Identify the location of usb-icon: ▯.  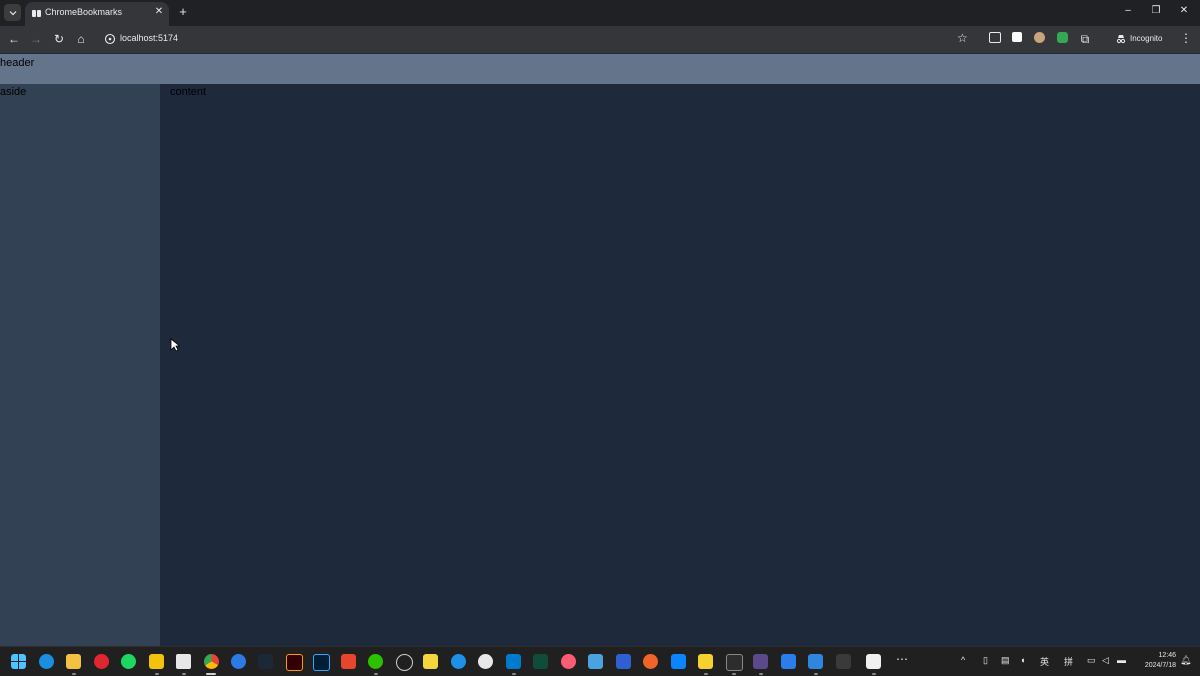
(985, 660).